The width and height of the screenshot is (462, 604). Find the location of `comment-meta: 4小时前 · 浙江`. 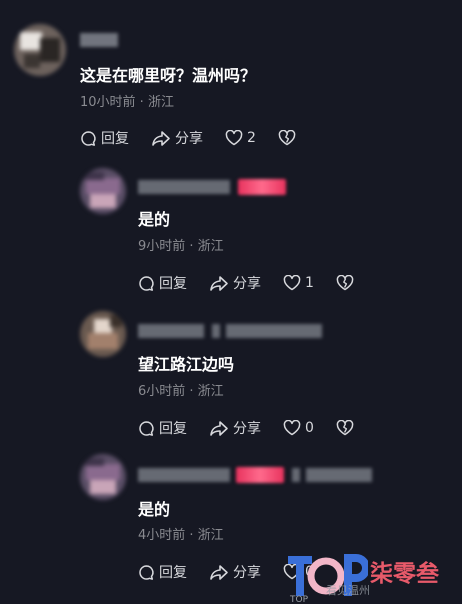

comment-meta: 4小时前 · 浙江 is located at coordinates (181, 535).